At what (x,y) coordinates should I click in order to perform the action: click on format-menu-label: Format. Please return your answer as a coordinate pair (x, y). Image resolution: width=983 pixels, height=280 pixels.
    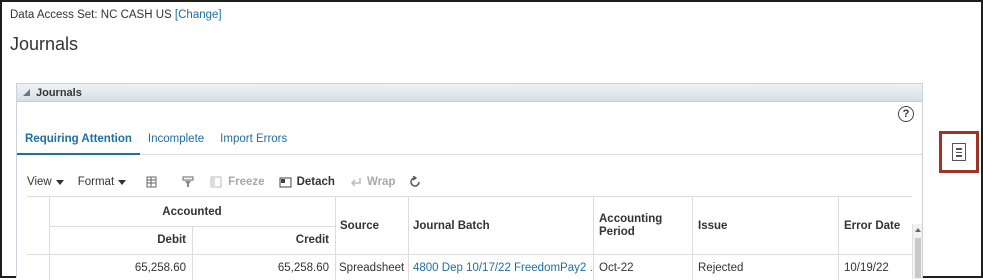
    Looking at the image, I should click on (96, 182).